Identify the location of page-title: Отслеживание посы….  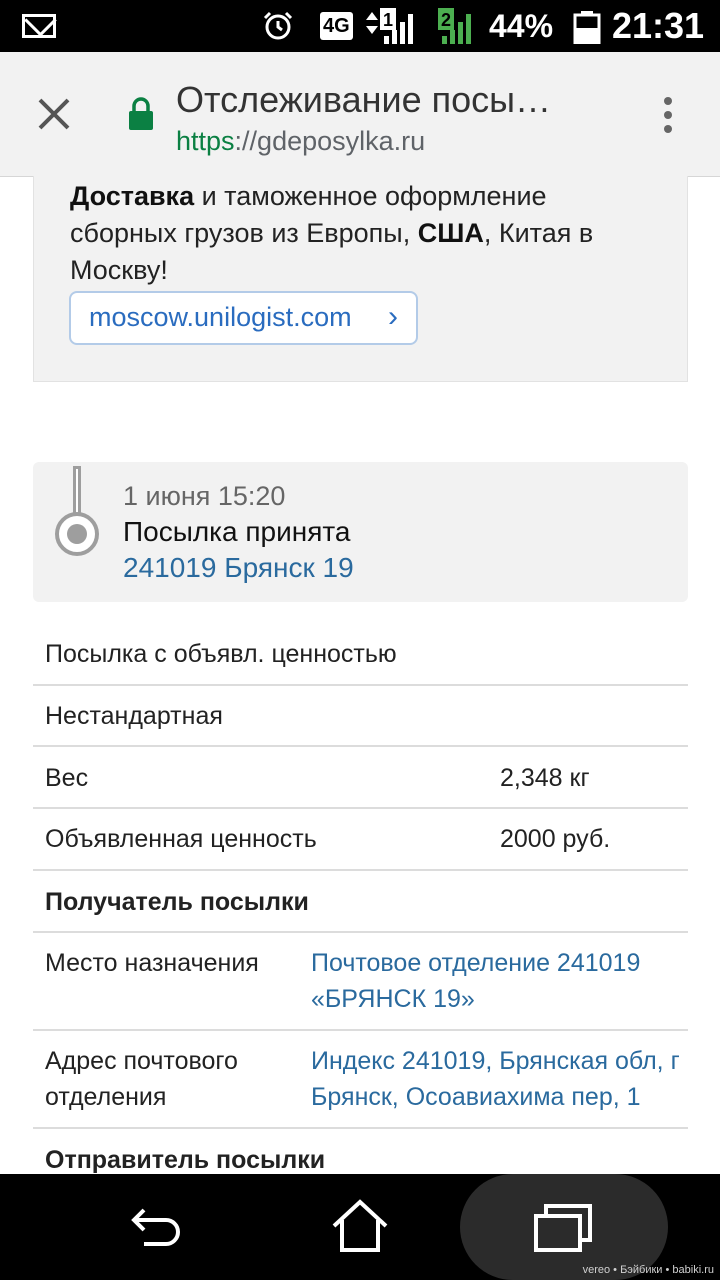
(364, 99).